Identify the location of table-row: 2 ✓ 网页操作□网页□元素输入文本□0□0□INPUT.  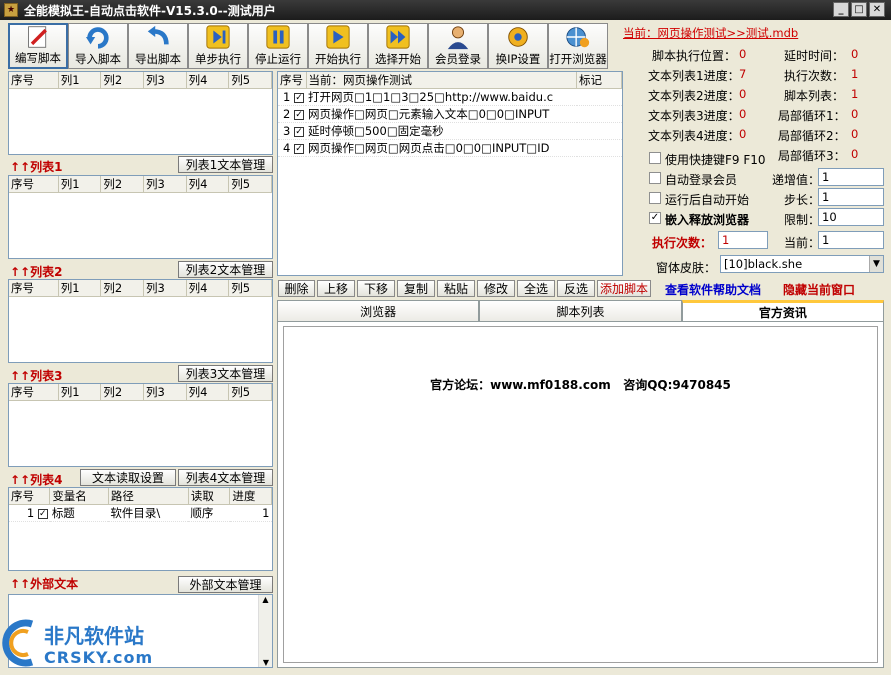
(450, 114).